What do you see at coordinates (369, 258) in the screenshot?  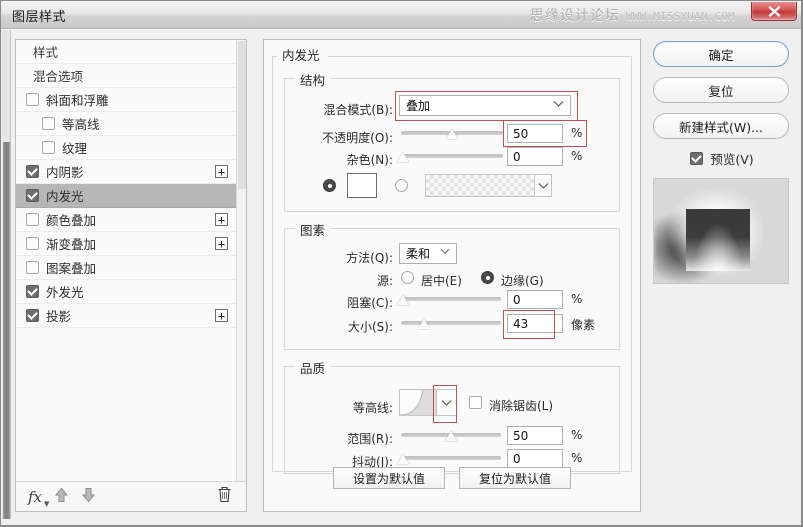 I see `technique-label: 方法(Q):` at bounding box center [369, 258].